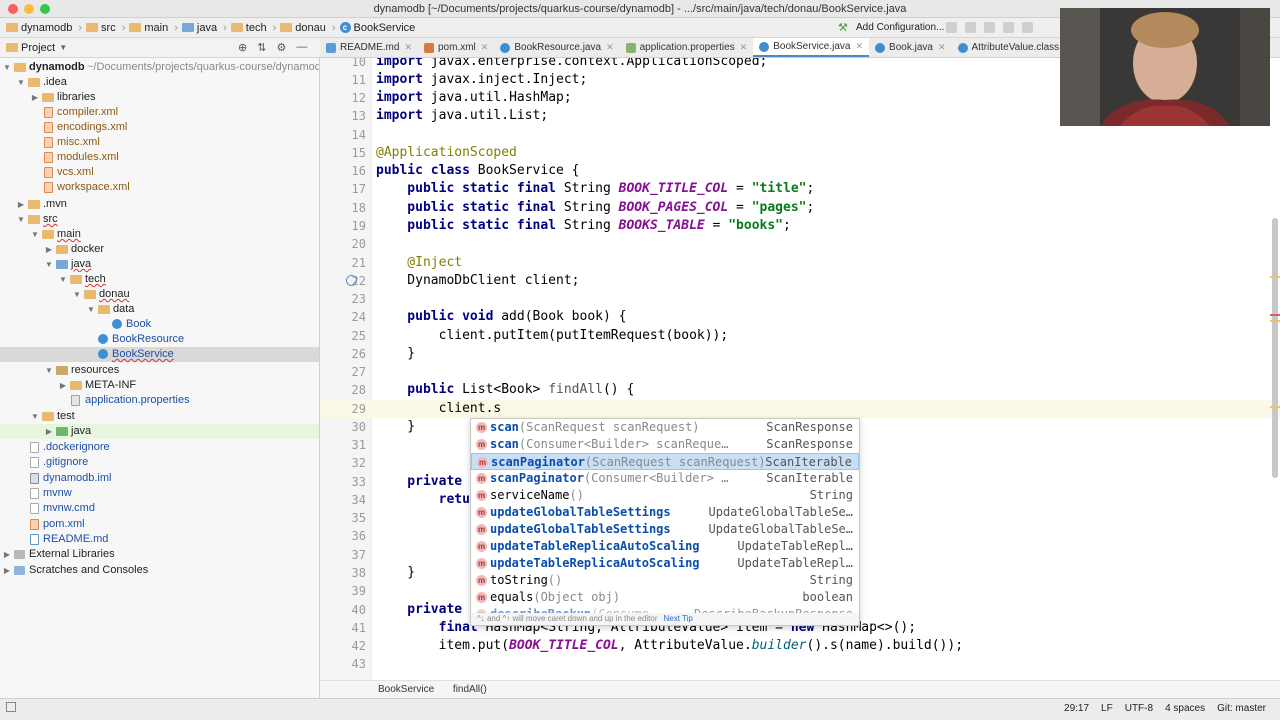 The width and height of the screenshot is (1280, 720). What do you see at coordinates (1027, 27) in the screenshot?
I see `stop-icon` at bounding box center [1027, 27].